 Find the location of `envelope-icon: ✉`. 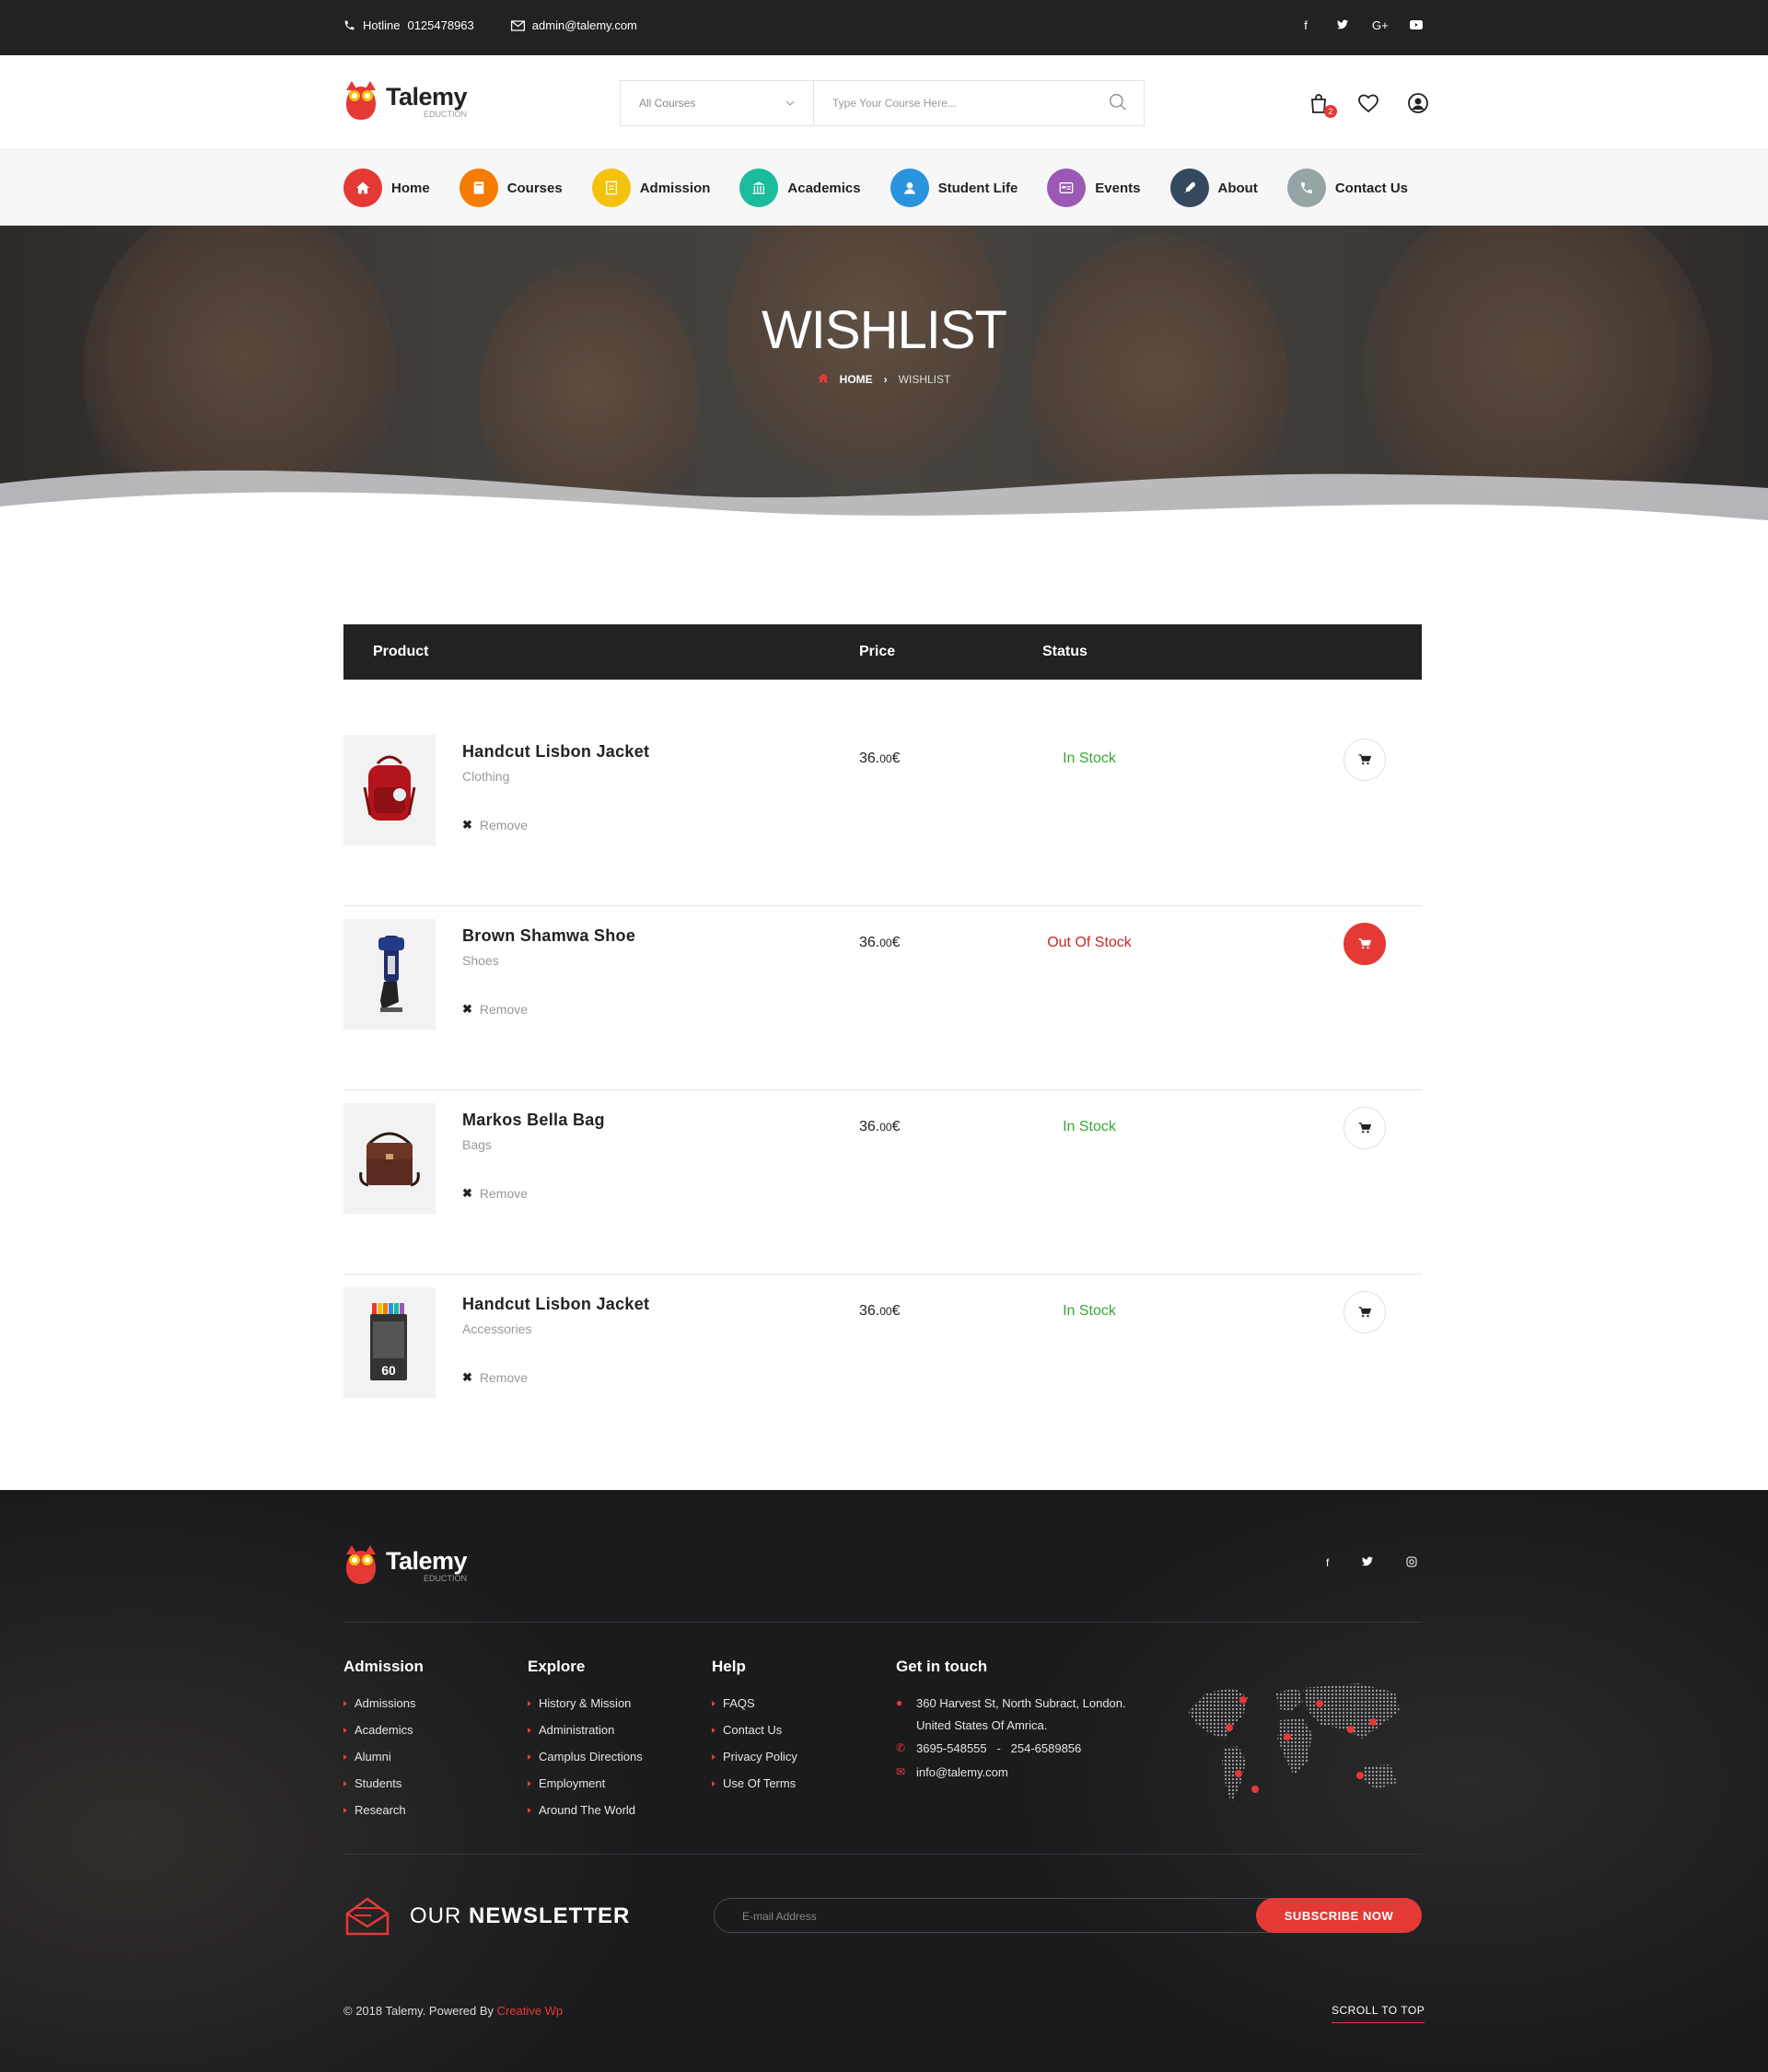

envelope-icon: ✉ is located at coordinates (901, 1771).